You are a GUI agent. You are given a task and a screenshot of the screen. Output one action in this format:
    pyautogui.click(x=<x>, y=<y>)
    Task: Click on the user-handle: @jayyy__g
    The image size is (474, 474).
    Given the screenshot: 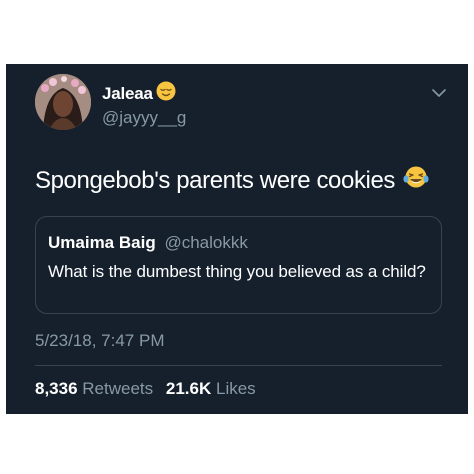 What is the action you would take?
    pyautogui.click(x=144, y=118)
    